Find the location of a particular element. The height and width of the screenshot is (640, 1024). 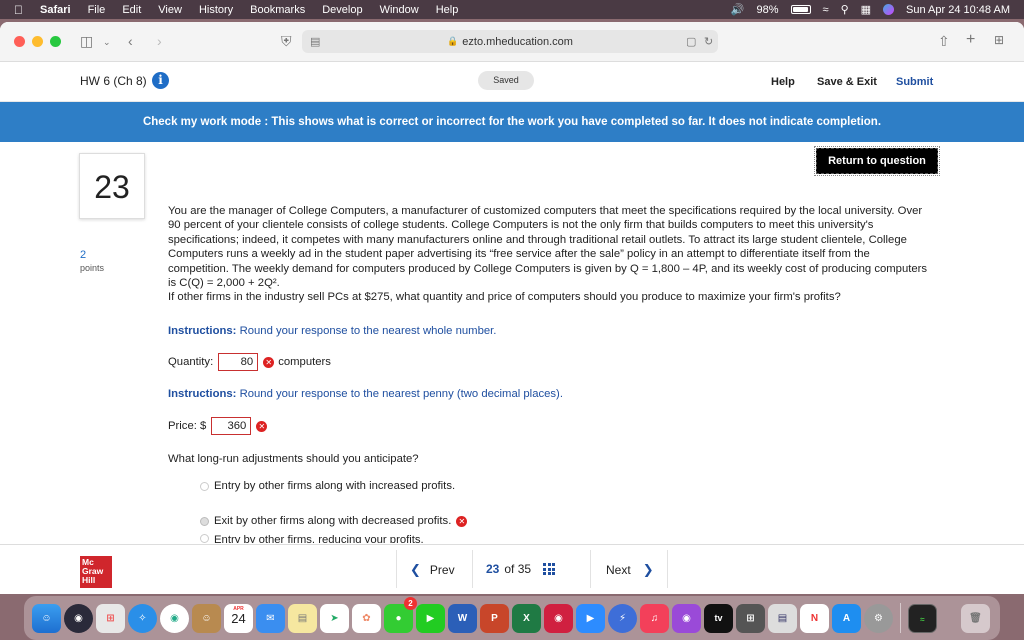

creative-cloud-icon: ◉ is located at coordinates (558, 618).